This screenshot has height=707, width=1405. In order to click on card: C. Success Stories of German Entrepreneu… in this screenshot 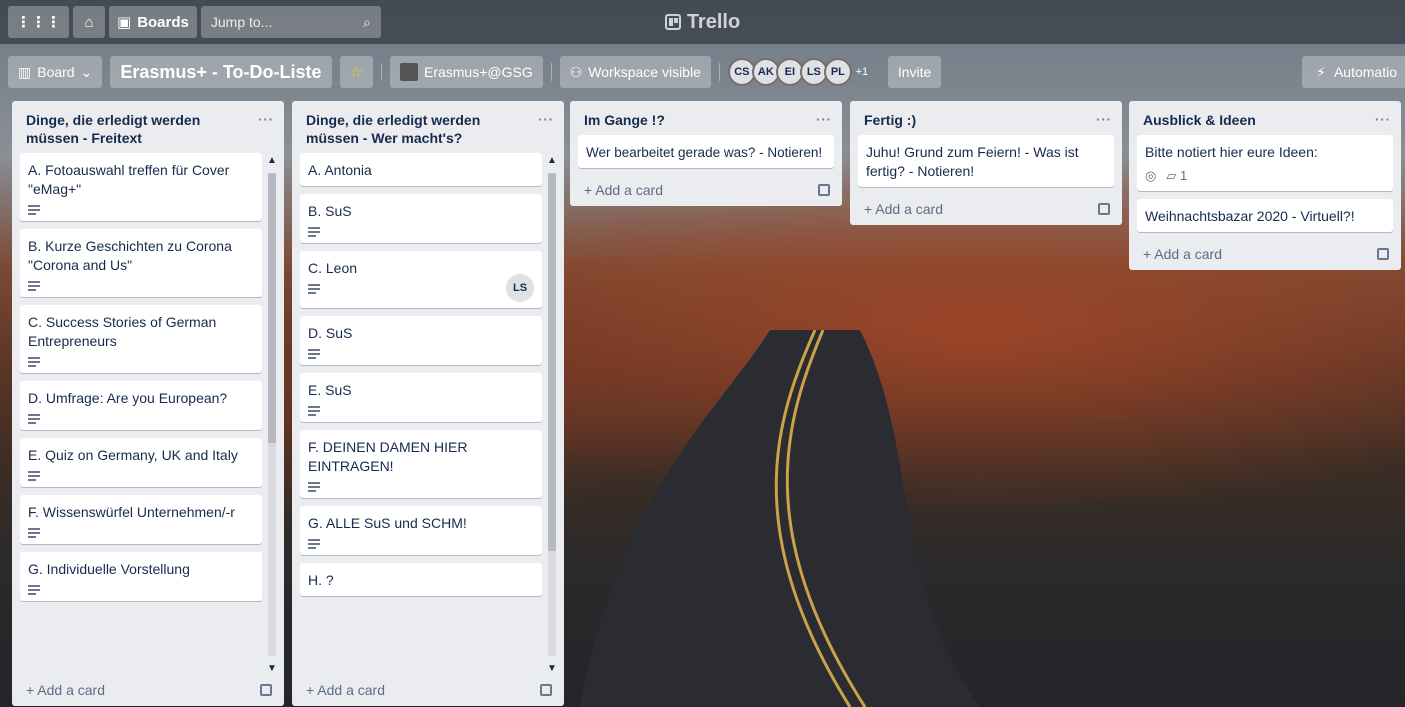, I will do `click(141, 339)`.